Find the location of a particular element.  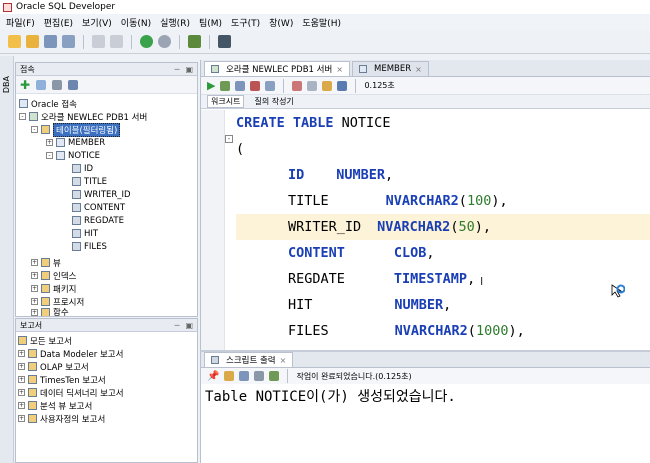

pin-icon: 📌 is located at coordinates (213, 376).